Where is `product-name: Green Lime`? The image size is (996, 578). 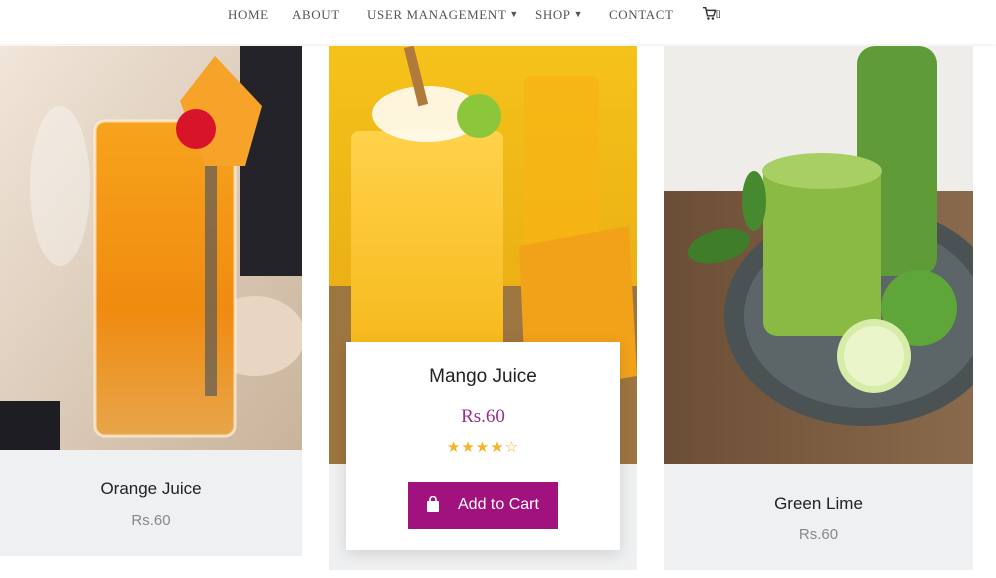
product-name: Green Lime is located at coordinates (818, 503).